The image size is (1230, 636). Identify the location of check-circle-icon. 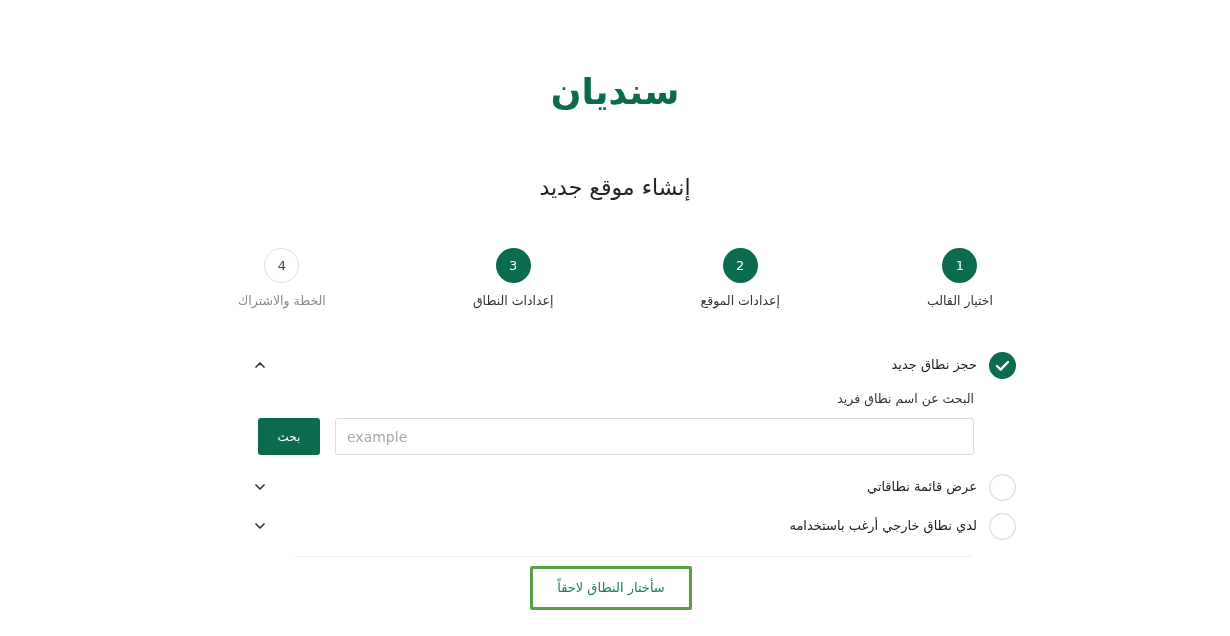
(1002, 365).